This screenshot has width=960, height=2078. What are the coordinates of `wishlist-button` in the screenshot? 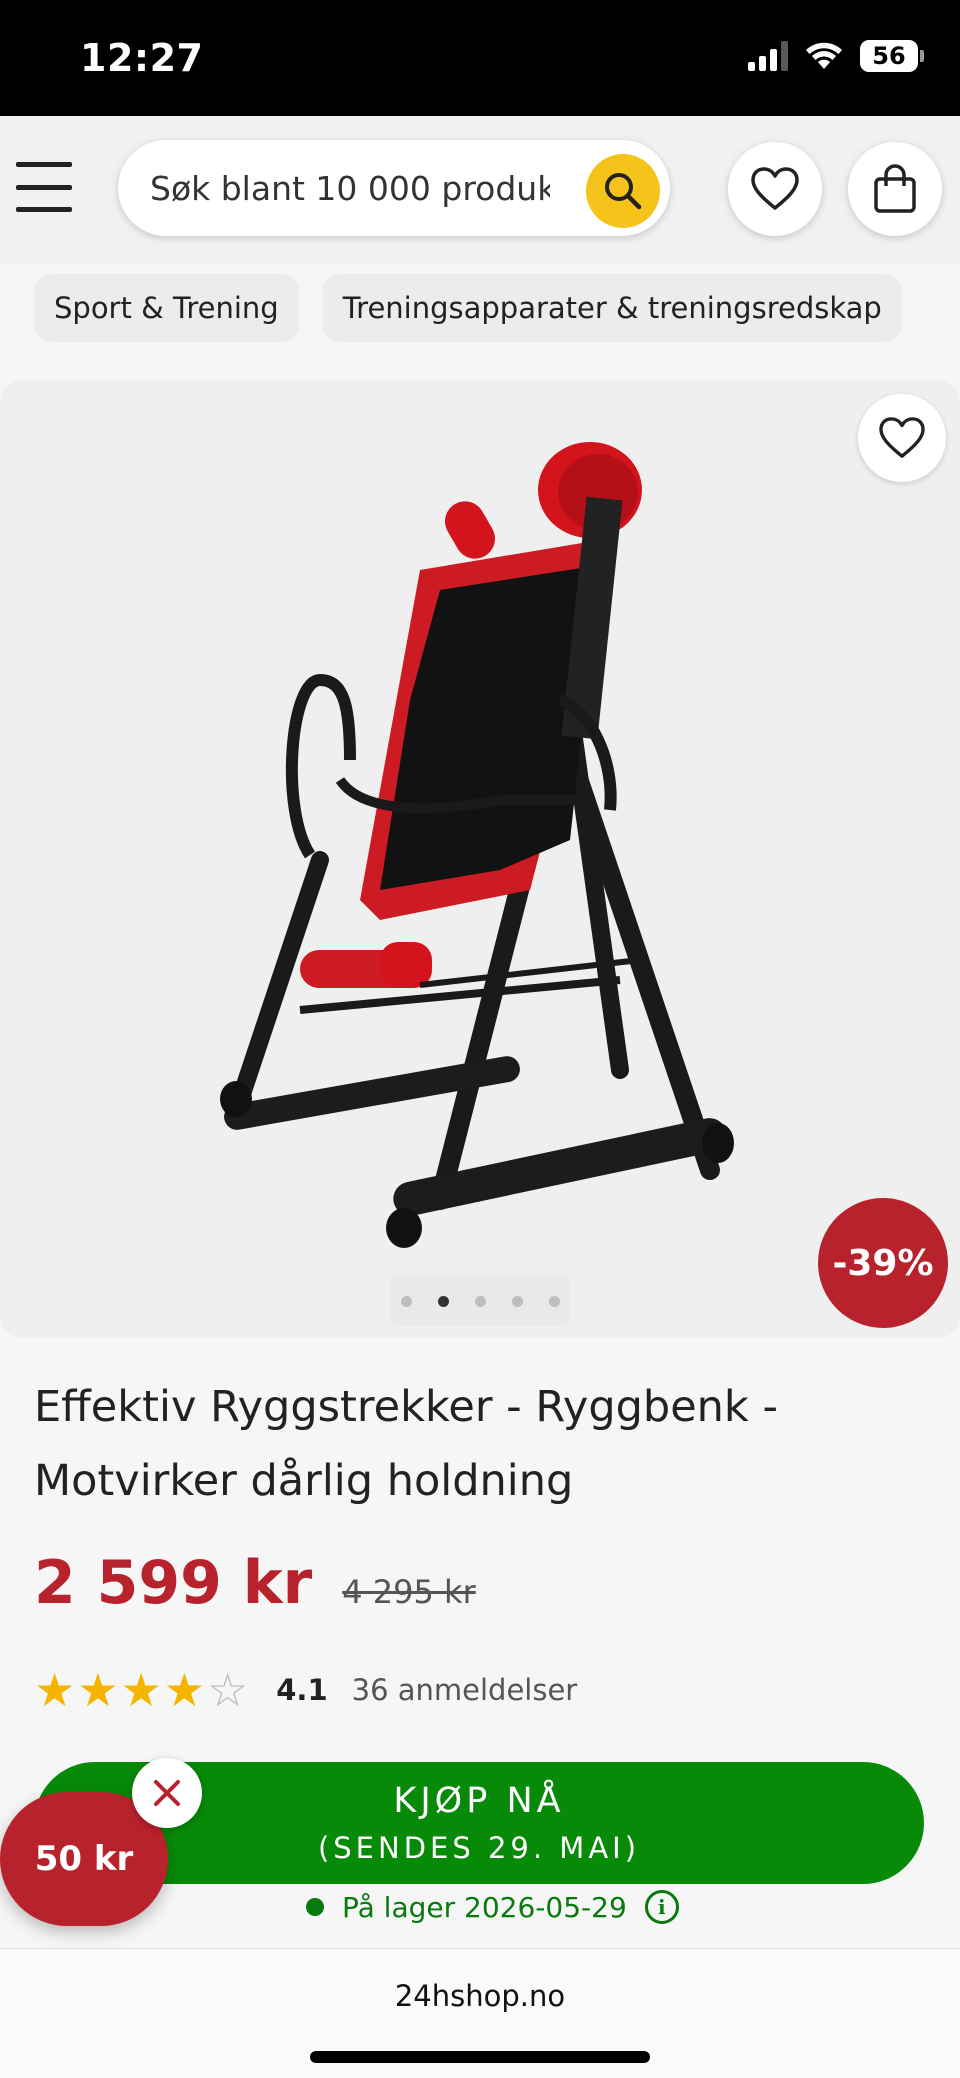 It's located at (775, 189).